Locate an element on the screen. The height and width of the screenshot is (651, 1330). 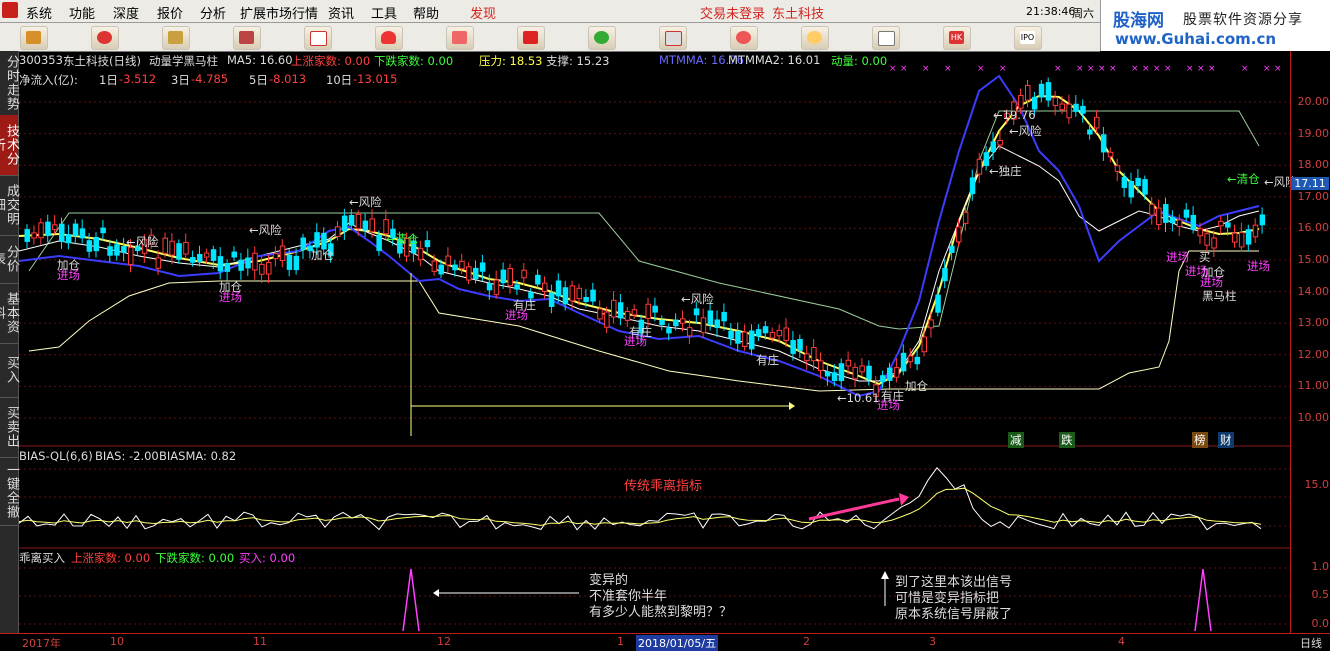
menu-depth: 深度 is located at coordinates (126, 12).